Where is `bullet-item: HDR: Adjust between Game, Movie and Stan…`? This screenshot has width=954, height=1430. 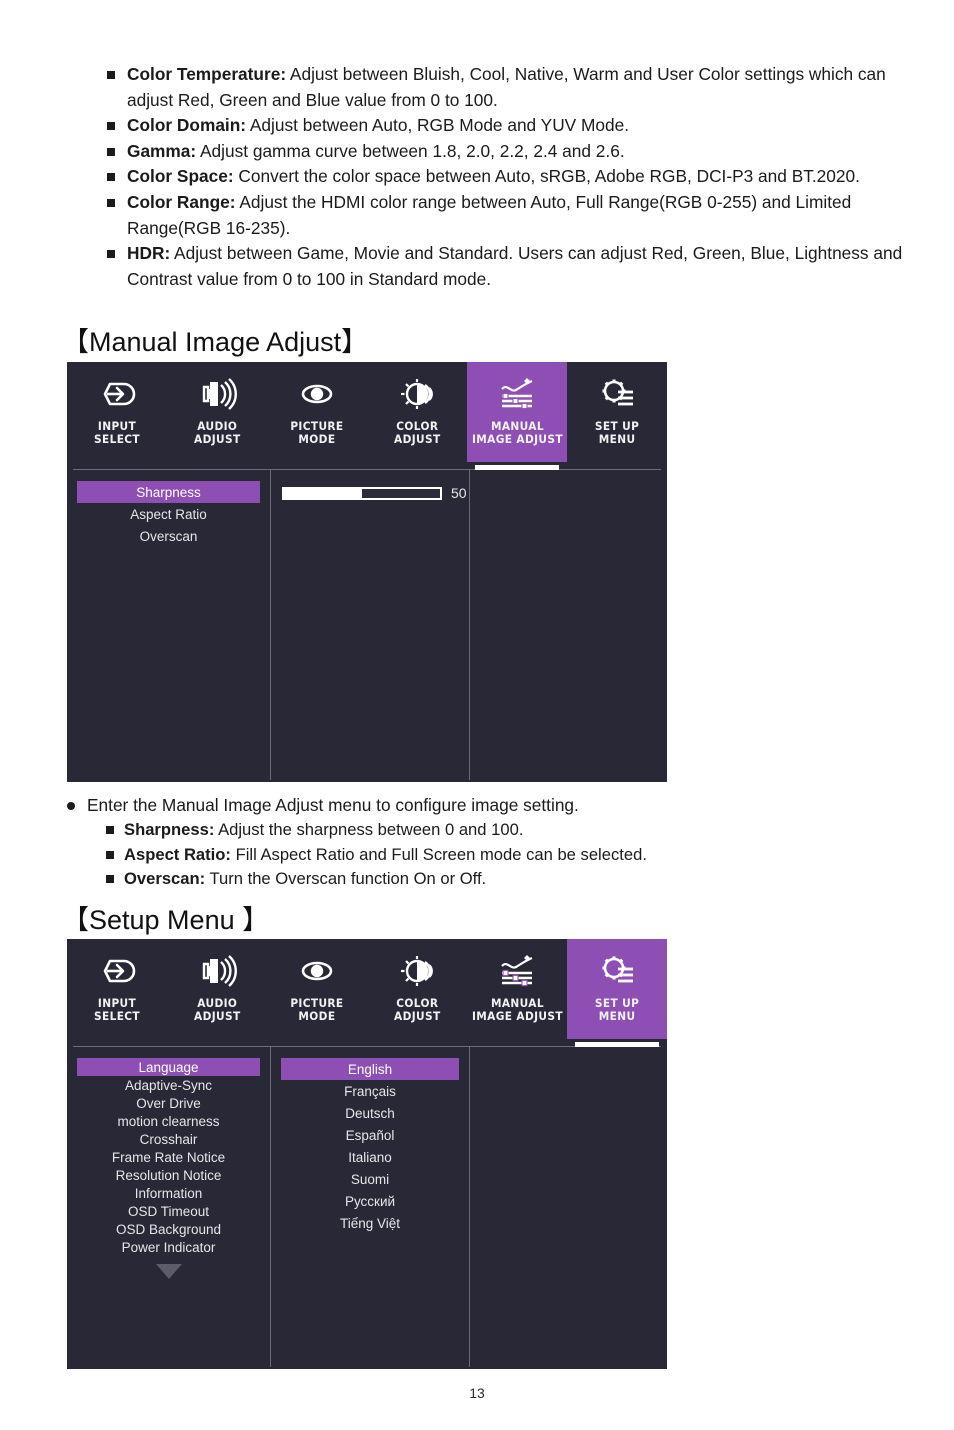 bullet-item: HDR: Adjust between Game, Movie and Stan… is located at coordinates (519, 266).